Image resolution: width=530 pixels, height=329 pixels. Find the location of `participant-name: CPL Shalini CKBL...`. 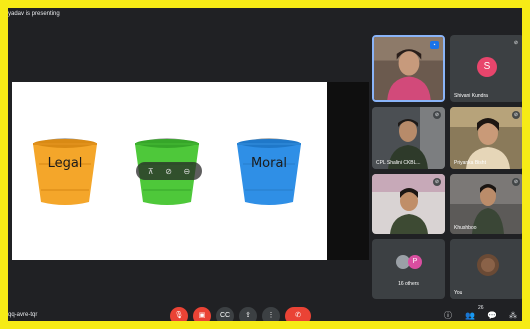

participant-name: CPL Shalini CKBL... is located at coordinates (398, 163).